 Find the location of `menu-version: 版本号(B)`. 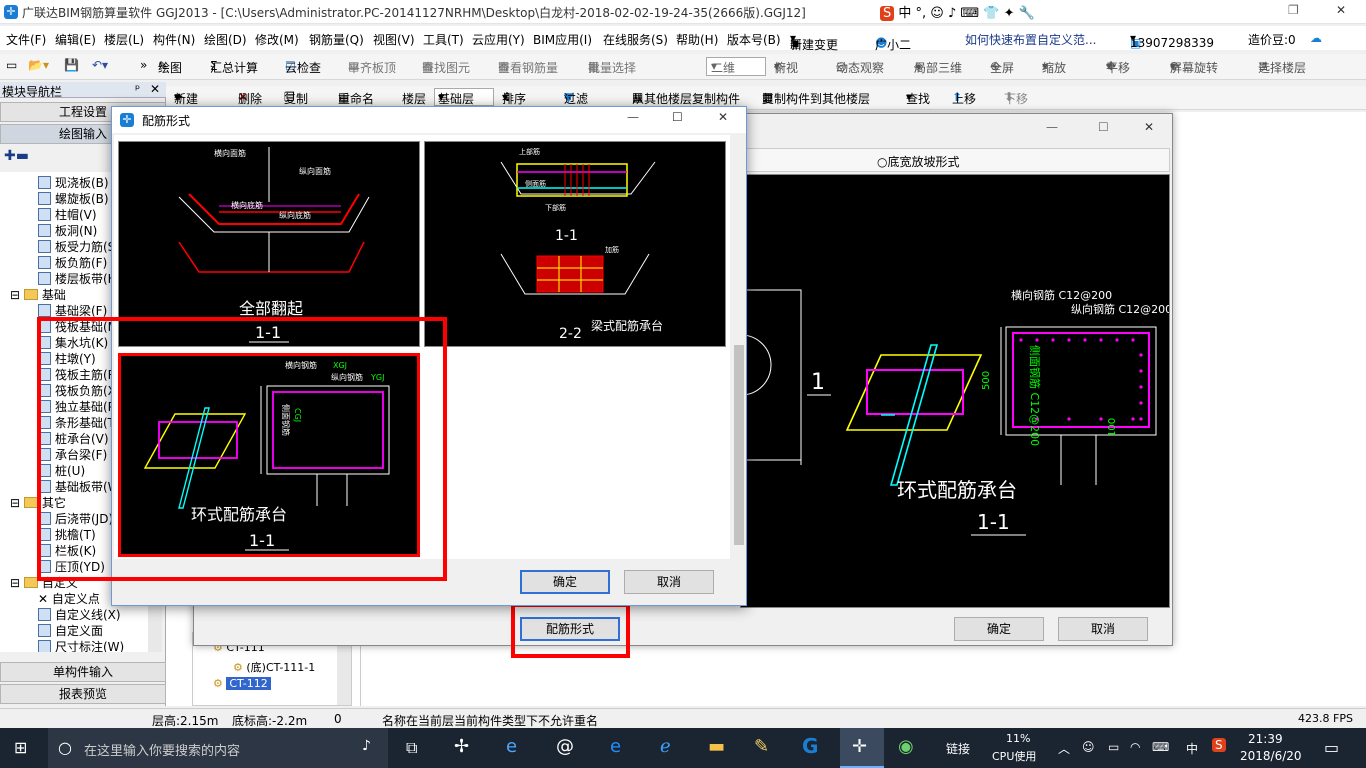

menu-version: 版本号(B) is located at coordinates (754, 39).